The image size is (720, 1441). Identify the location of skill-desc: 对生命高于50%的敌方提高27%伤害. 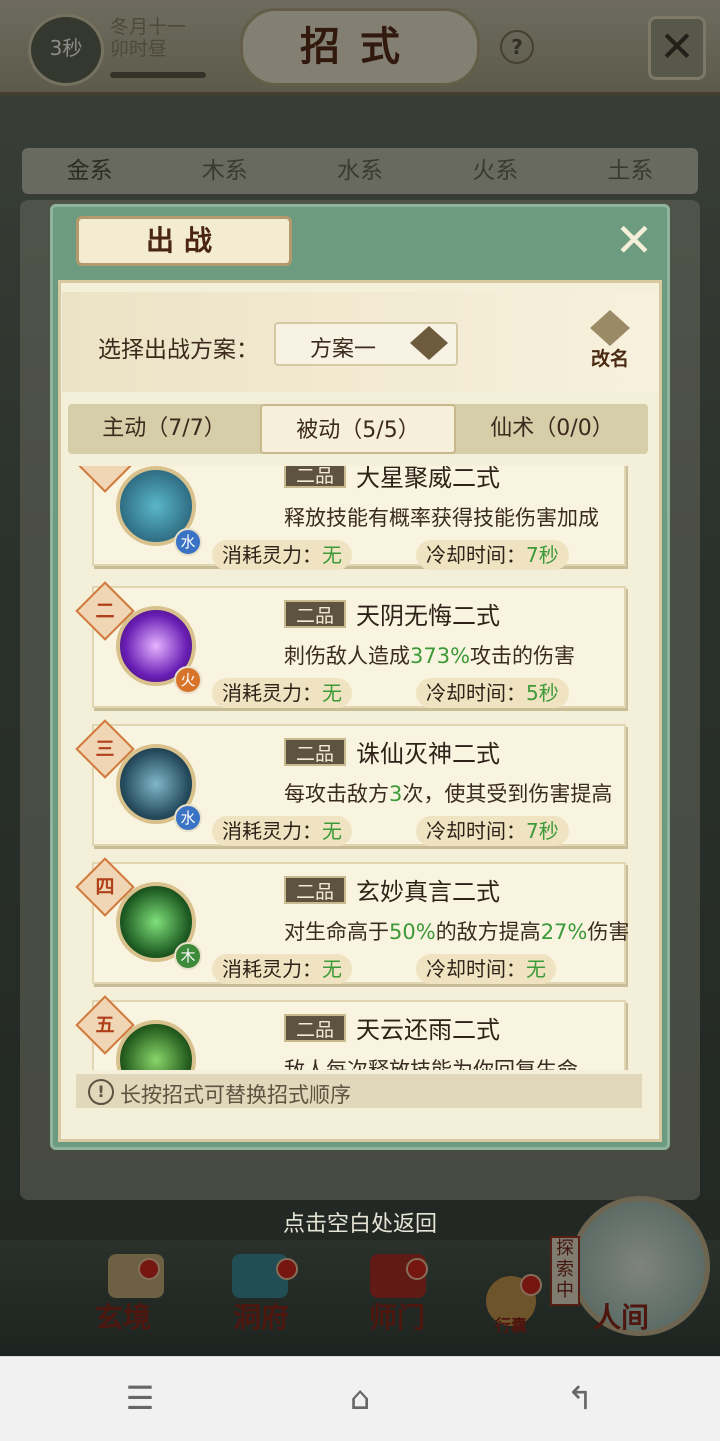
(457, 932).